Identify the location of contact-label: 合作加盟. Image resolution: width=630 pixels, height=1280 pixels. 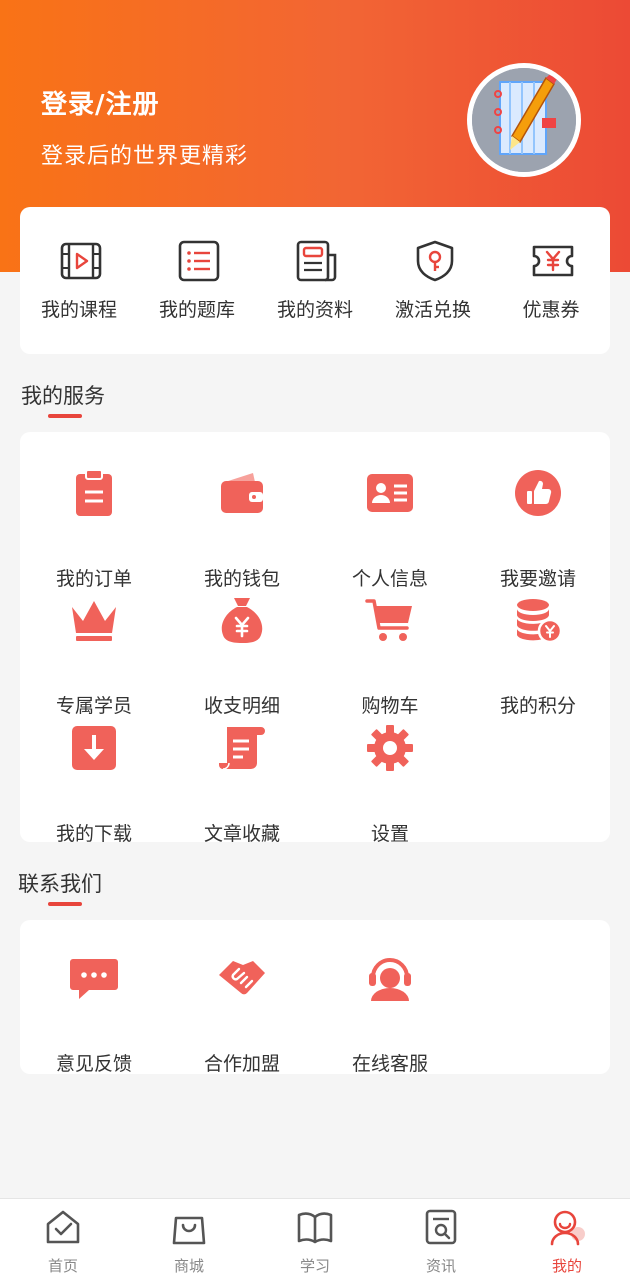
(241, 1064).